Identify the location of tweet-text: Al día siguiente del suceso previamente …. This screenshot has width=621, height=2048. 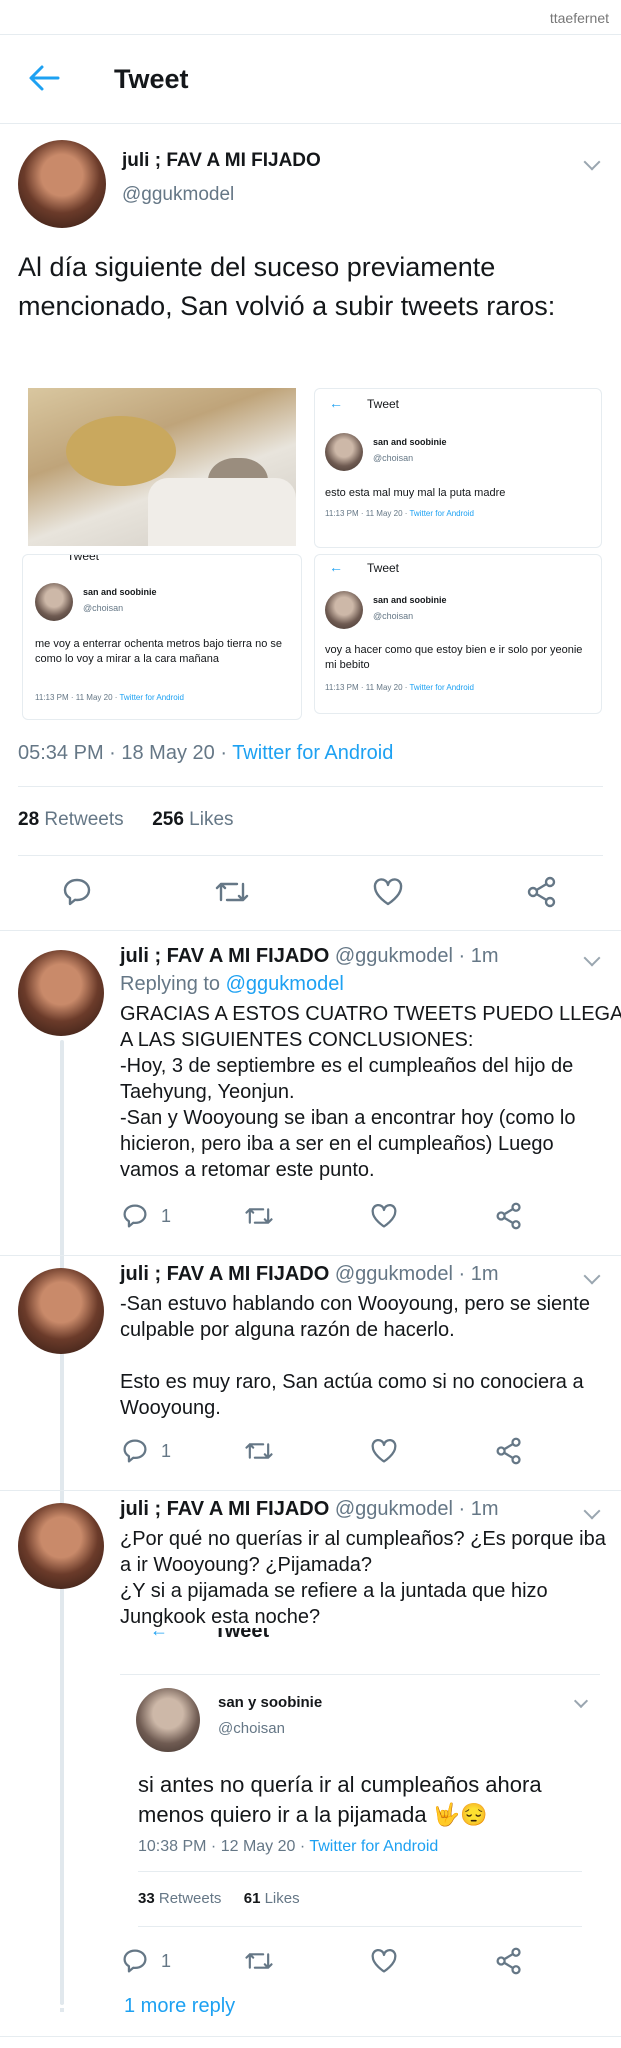
(287, 286).